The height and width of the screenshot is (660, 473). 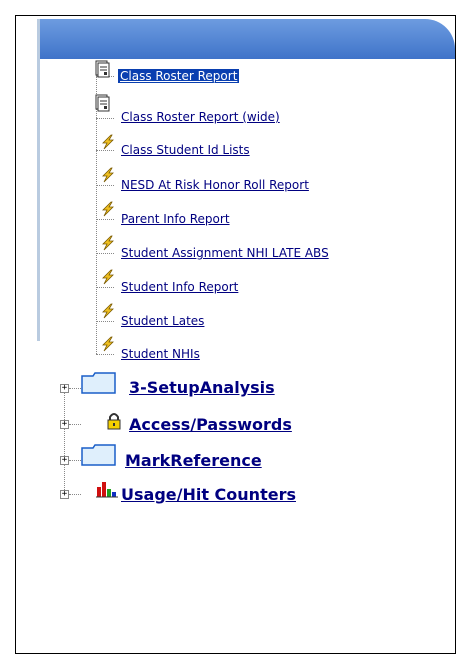 What do you see at coordinates (162, 321) in the screenshot?
I see `report-link: Student Lates` at bounding box center [162, 321].